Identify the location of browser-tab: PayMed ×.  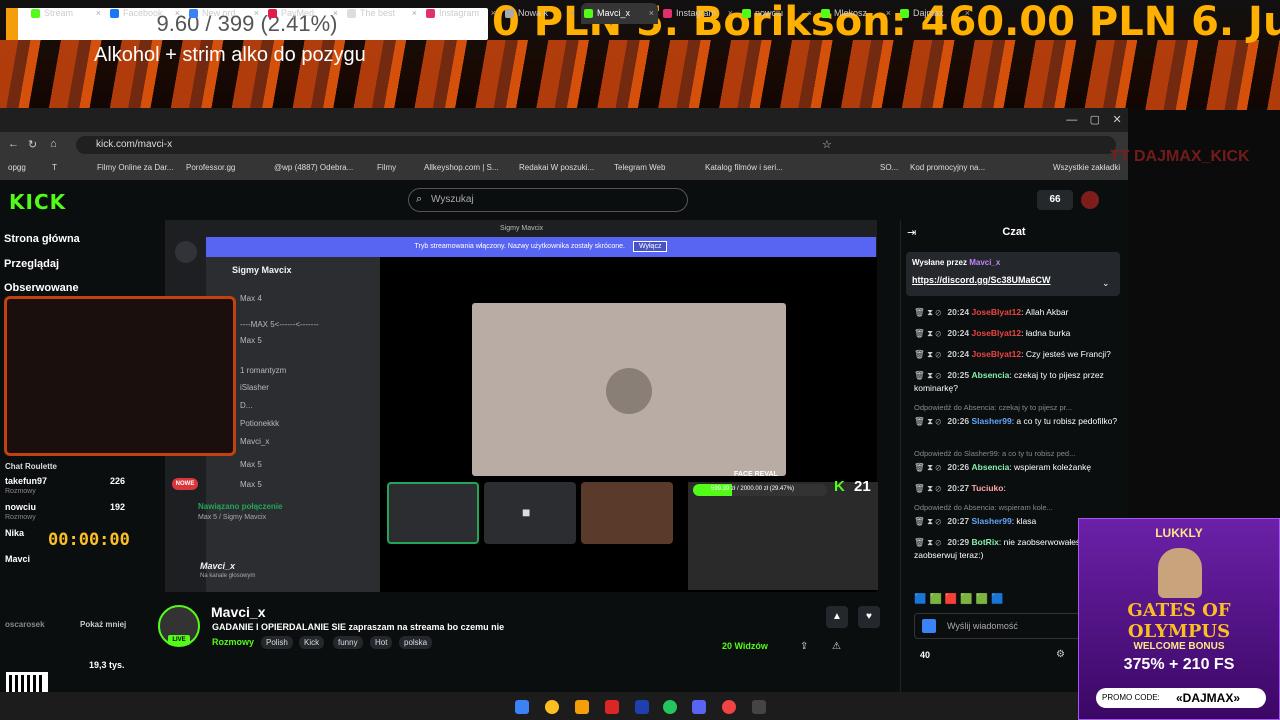
(303, 13).